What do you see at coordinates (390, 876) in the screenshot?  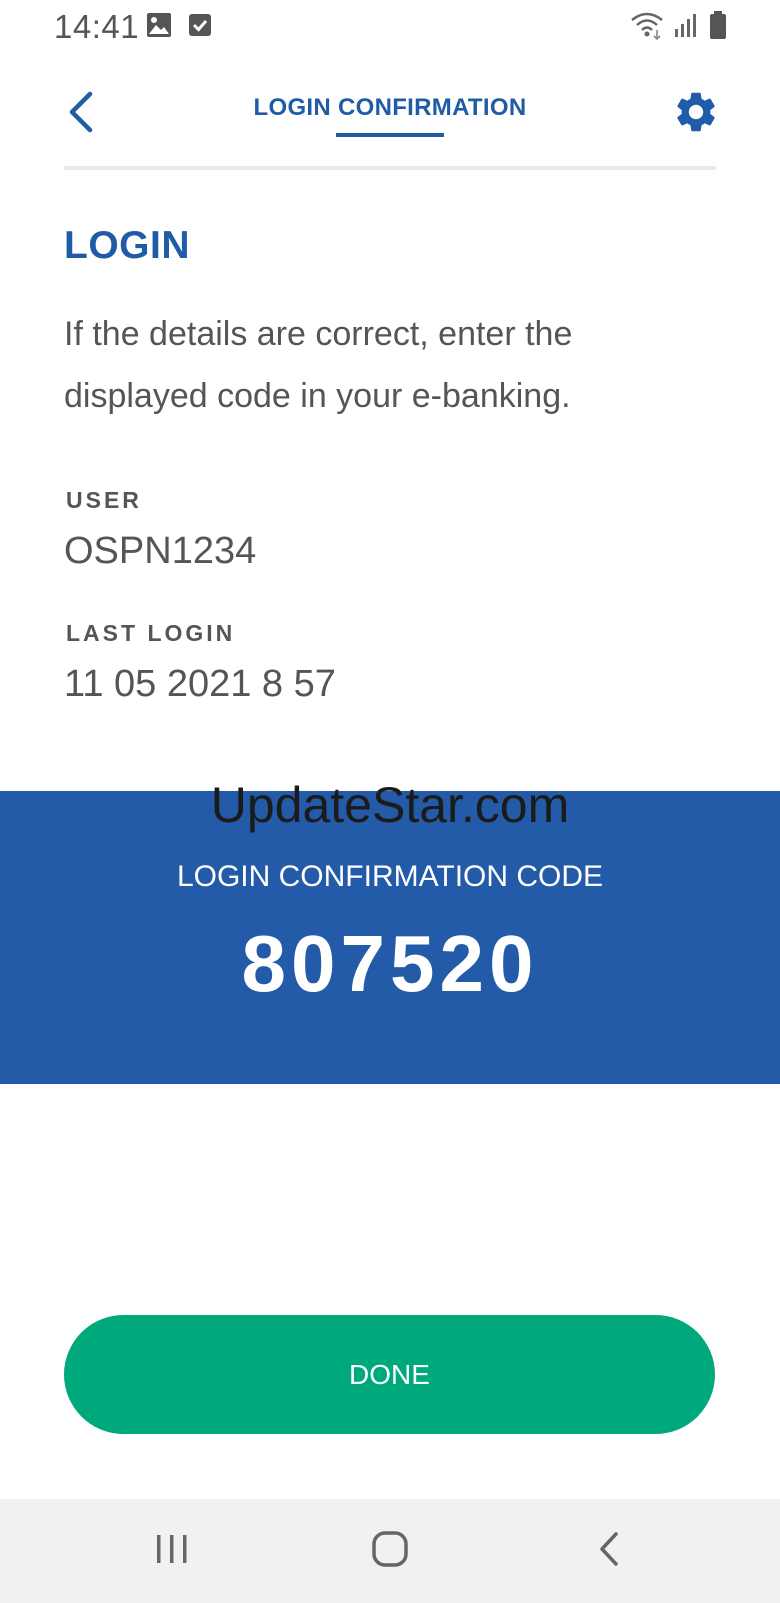 I see `code-label: LOGIN CONFIRMATION CODE` at bounding box center [390, 876].